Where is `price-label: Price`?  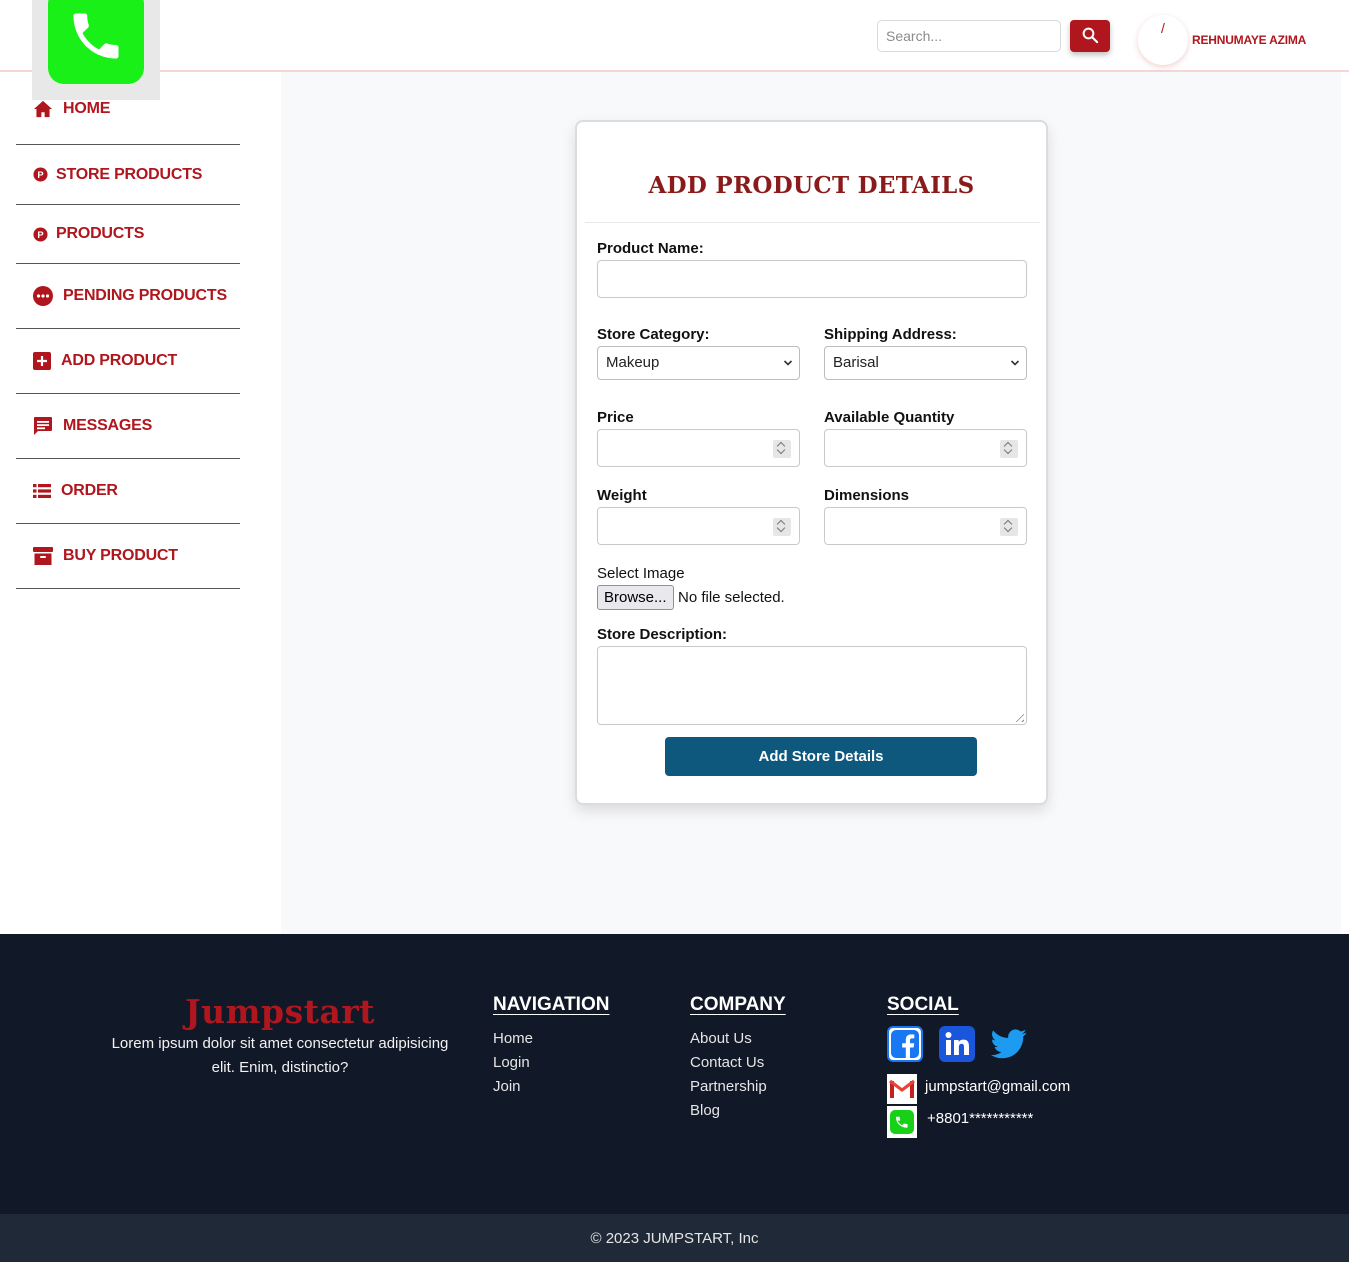 price-label: Price is located at coordinates (615, 417).